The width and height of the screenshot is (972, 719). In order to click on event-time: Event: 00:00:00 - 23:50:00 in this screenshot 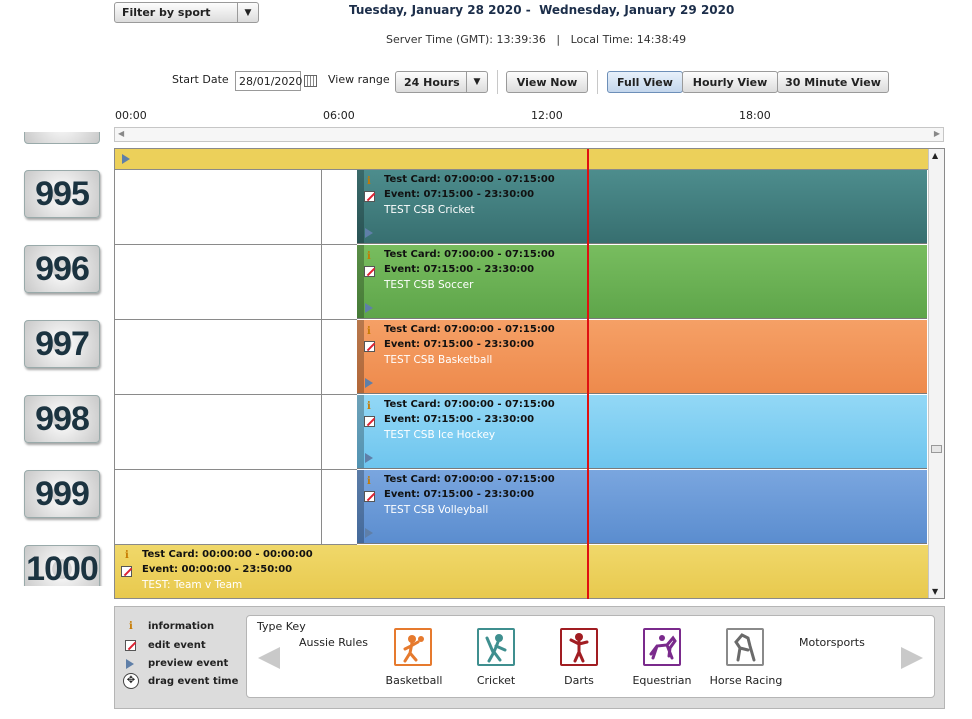, I will do `click(217, 569)`.